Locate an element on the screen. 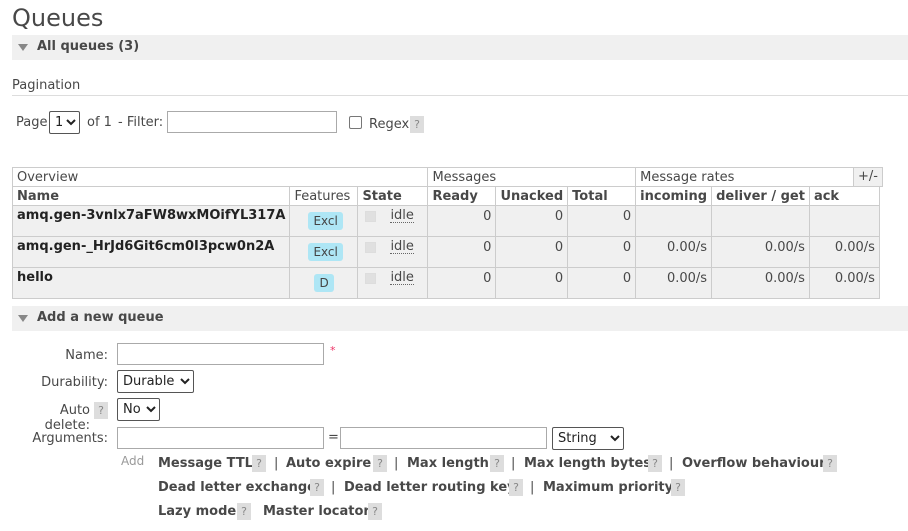 This screenshot has height=531, width=908. col-deliver-get: deliver / get is located at coordinates (760, 196).